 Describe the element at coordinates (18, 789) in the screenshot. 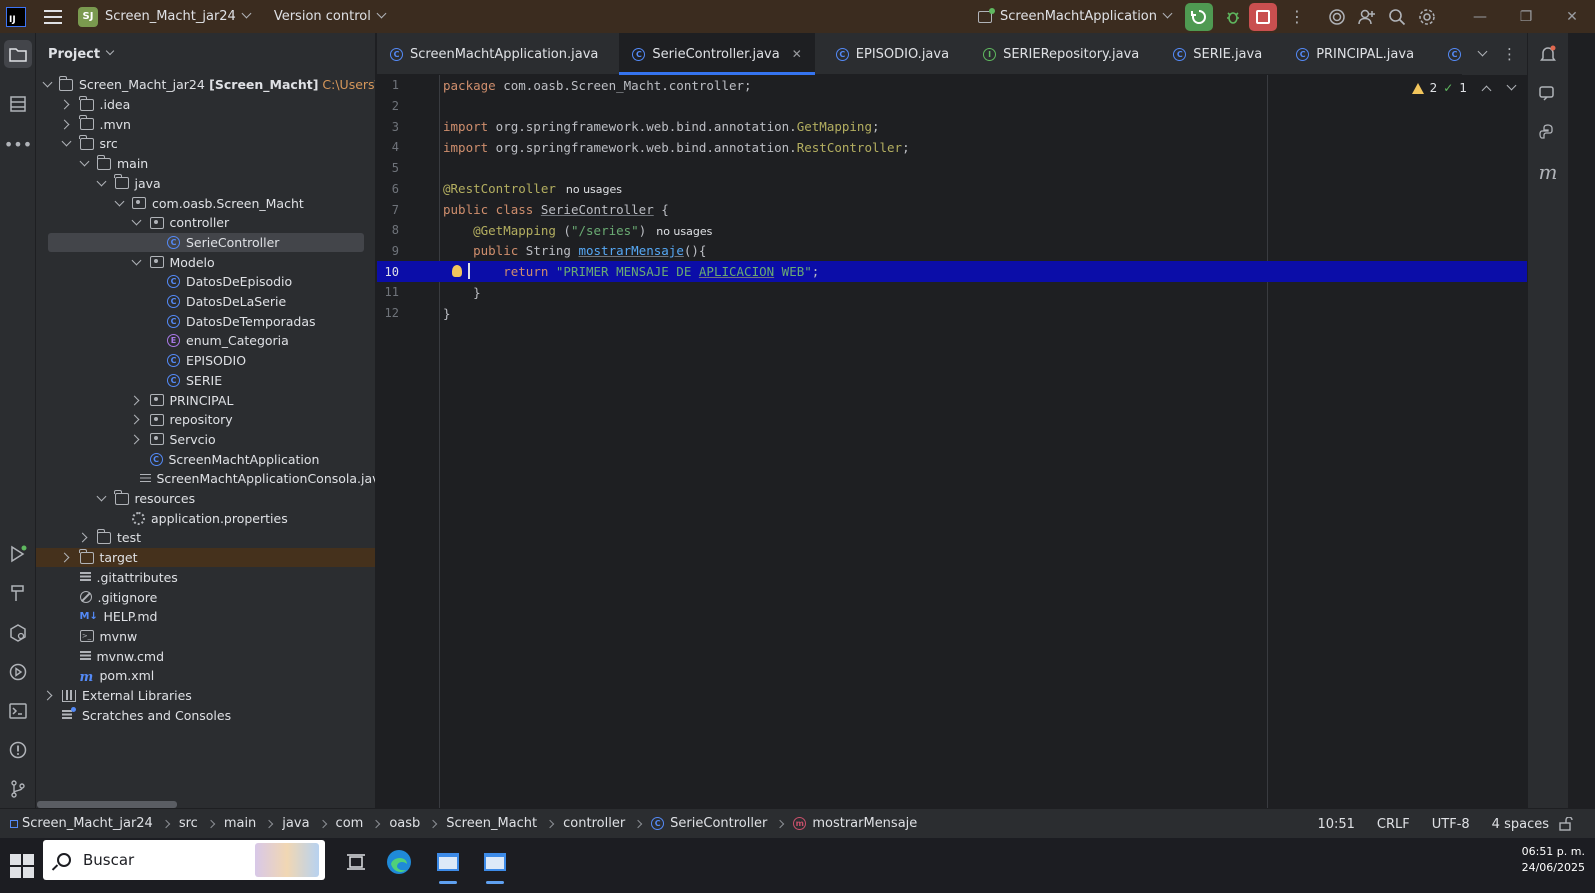

I see `git-tool-icon` at that location.